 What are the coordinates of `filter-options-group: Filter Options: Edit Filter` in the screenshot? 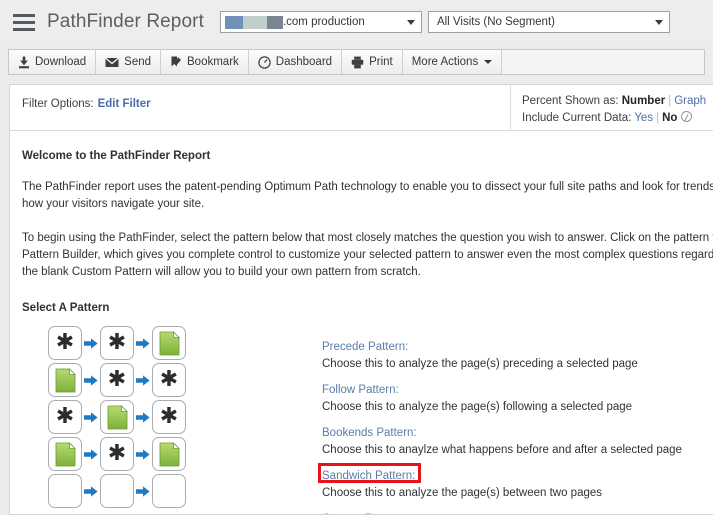 It's located at (86, 104).